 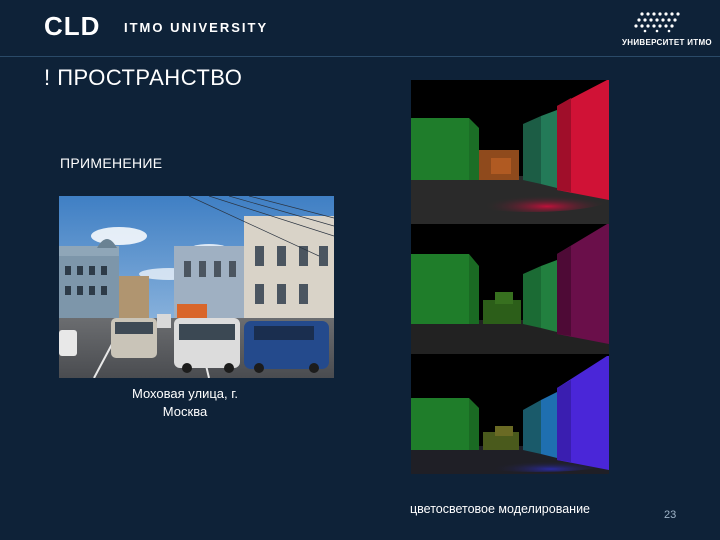 What do you see at coordinates (657, 22) in the screenshot?
I see `itmo-dots-logo-icon` at bounding box center [657, 22].